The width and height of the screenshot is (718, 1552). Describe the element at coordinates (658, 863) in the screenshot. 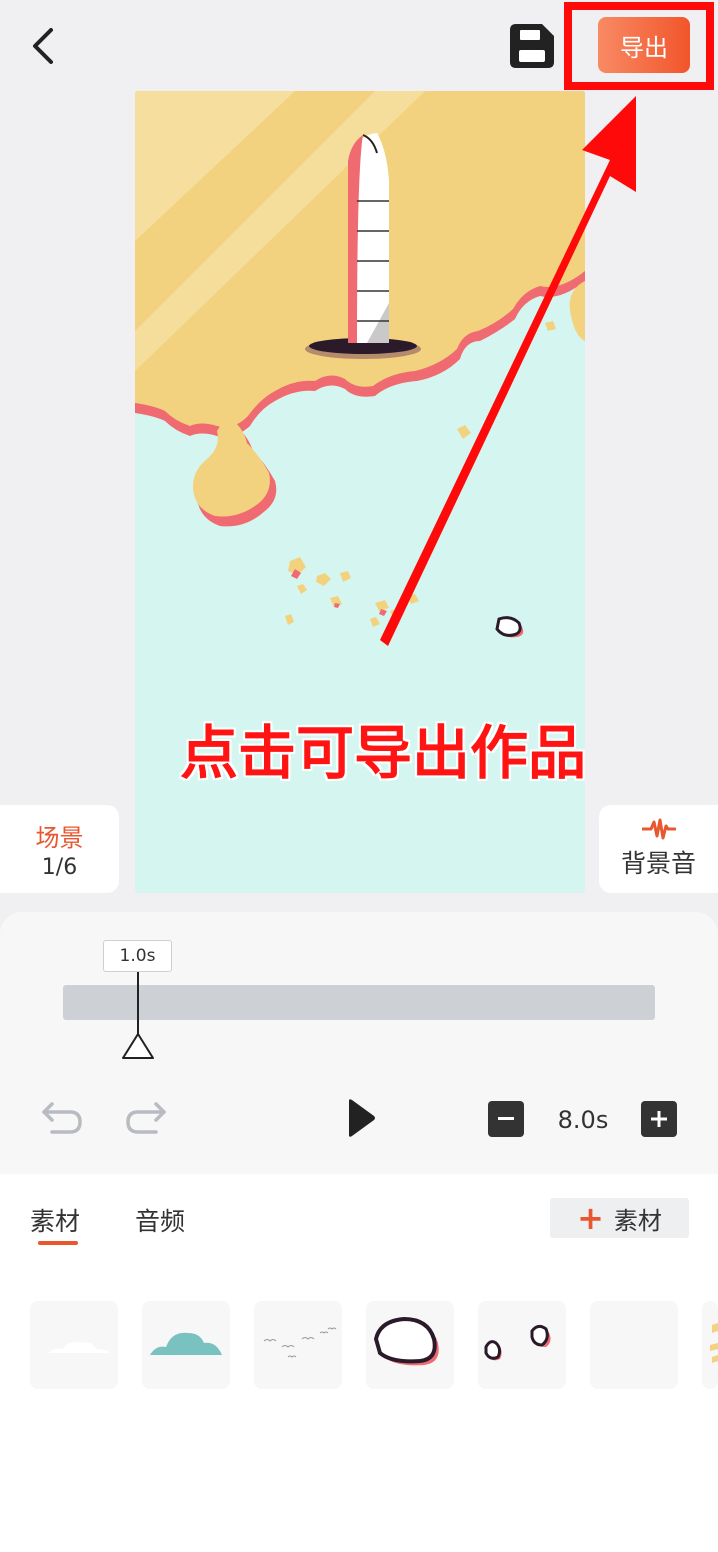

I see `background-music-label: 背景音` at that location.